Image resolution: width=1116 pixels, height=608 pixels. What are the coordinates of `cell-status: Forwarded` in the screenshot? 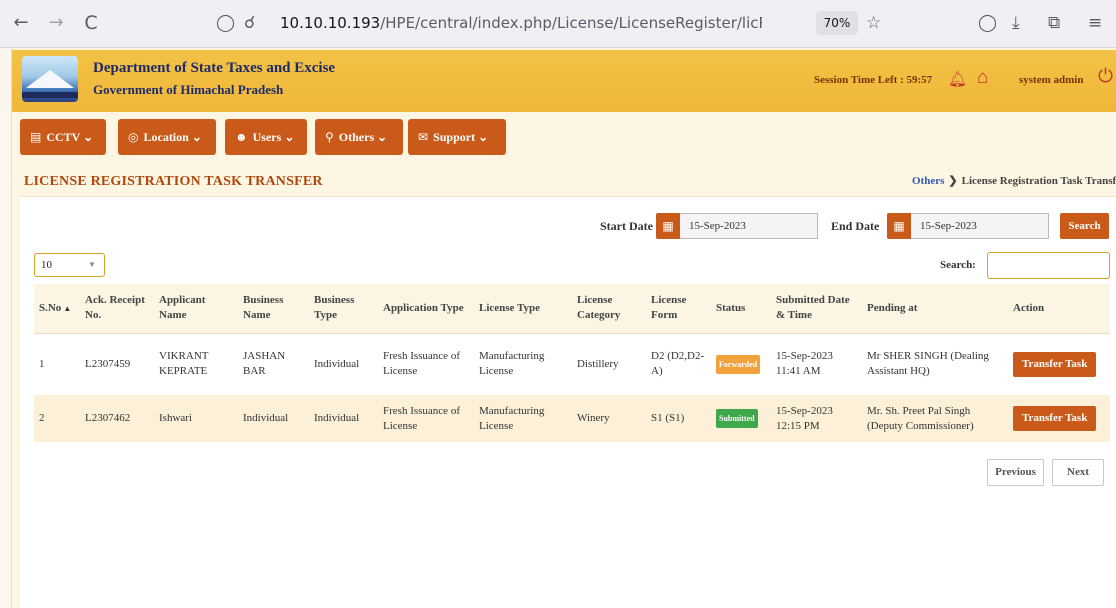 It's located at (741, 364).